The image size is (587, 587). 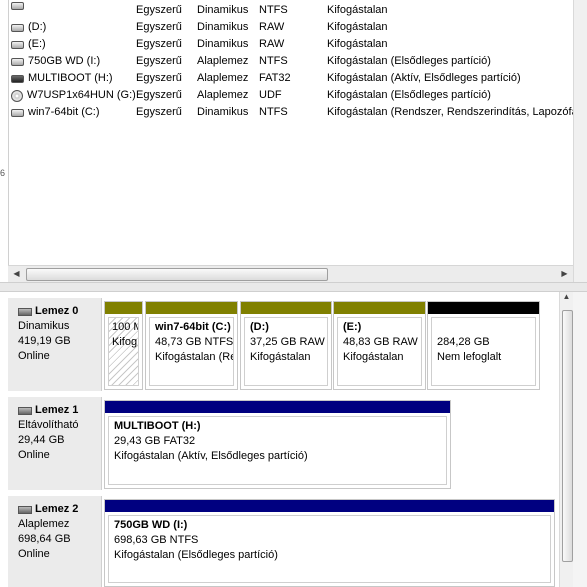 I want to click on partition-size: 29,43 GB FAT32, so click(x=155, y=441).